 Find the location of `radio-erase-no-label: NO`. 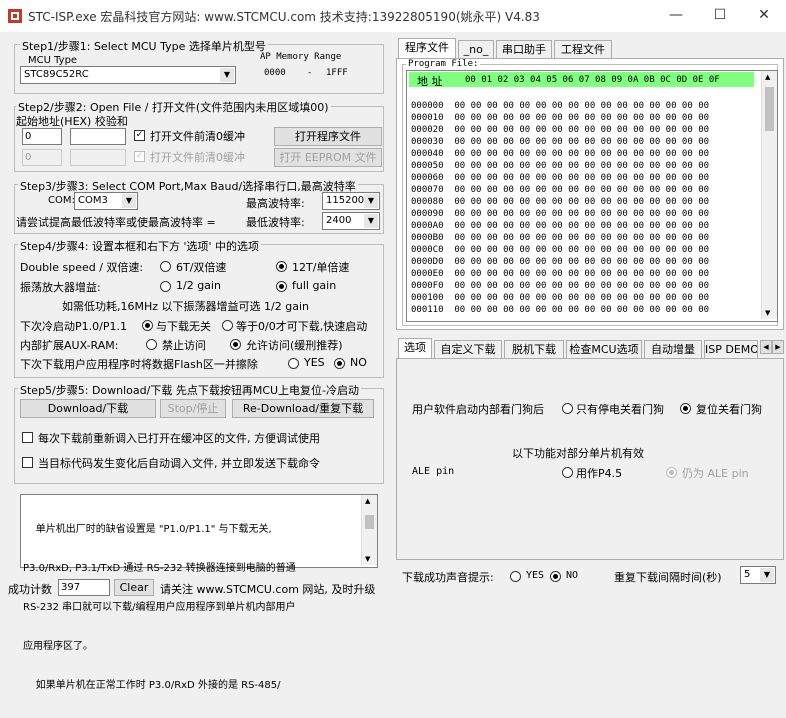

radio-erase-no-label: NO is located at coordinates (358, 362).